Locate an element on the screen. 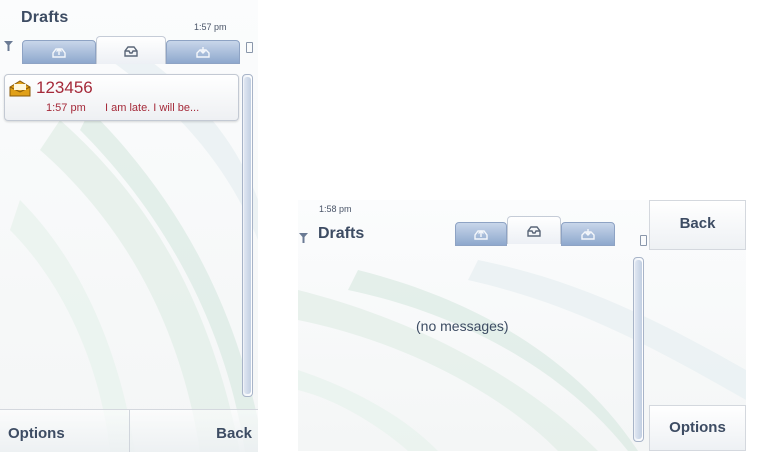 The image size is (762, 472). message-time: 1:57 pm is located at coordinates (66, 108).